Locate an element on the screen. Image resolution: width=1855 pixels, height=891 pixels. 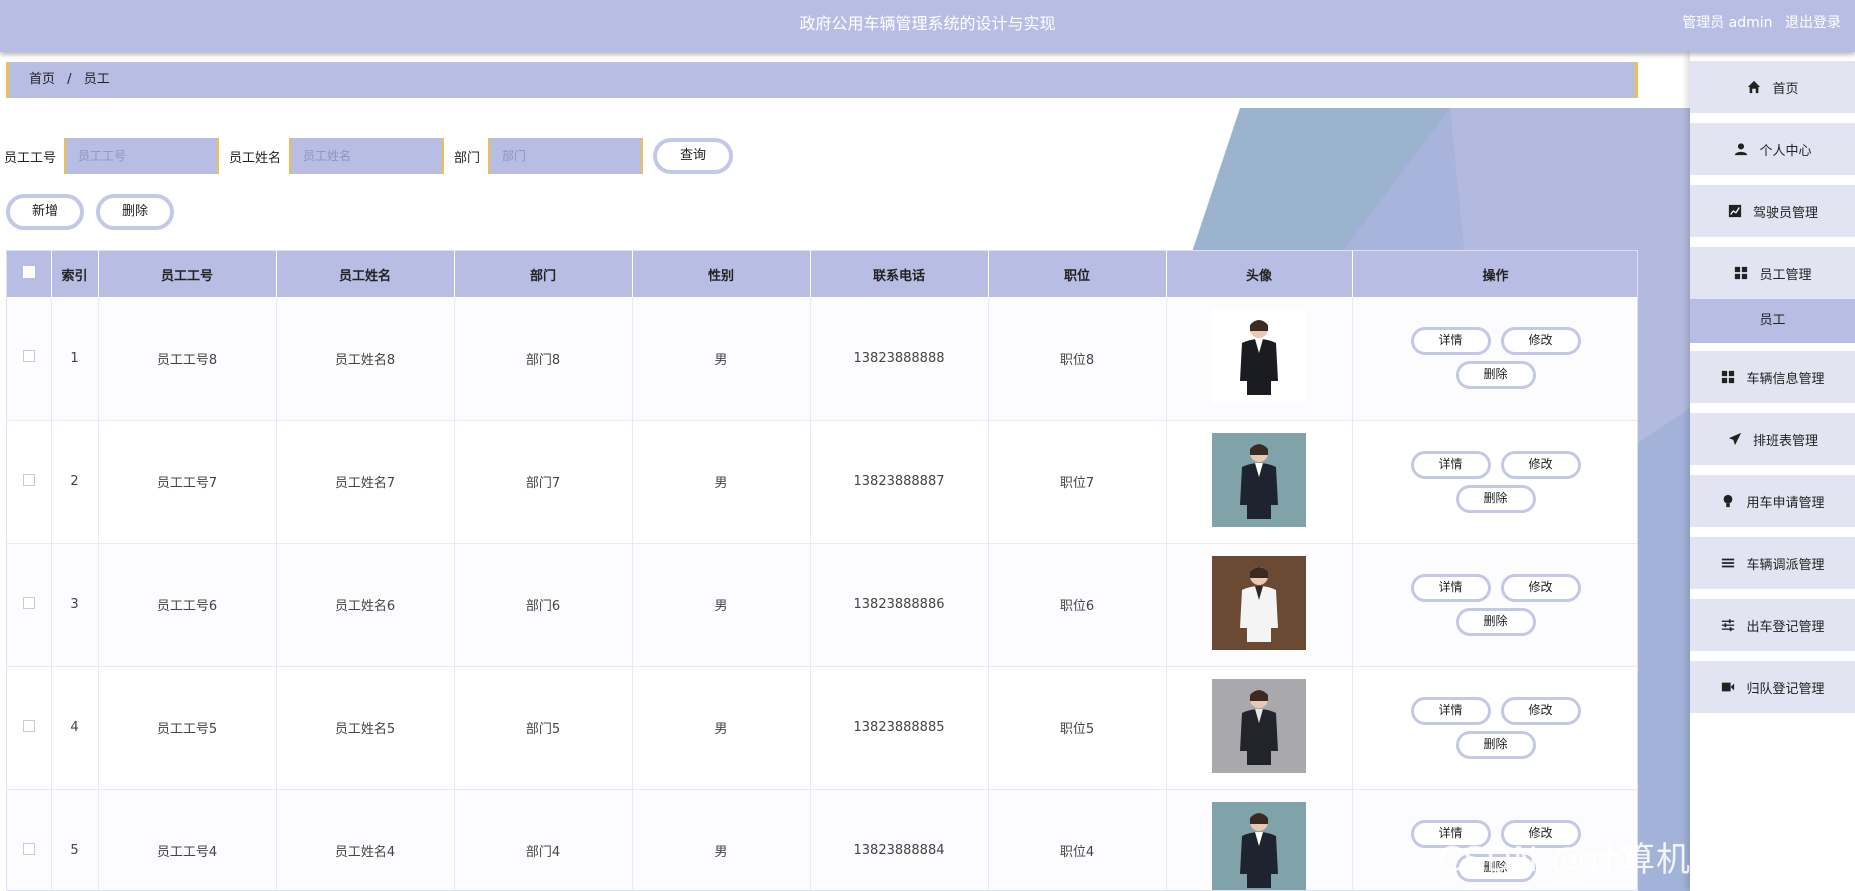
sidebar-item-return: 归队登记管理 is located at coordinates (1772, 687).